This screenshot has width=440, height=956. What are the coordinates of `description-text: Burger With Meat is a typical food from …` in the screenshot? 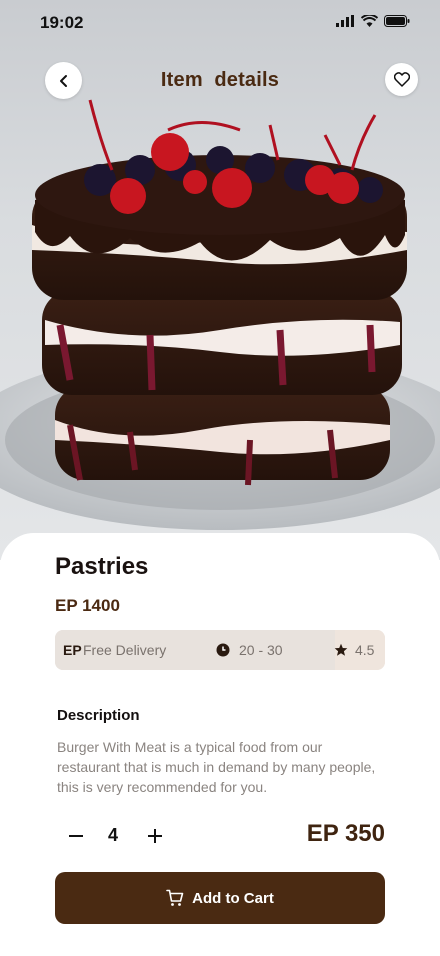 It's located at (216, 767).